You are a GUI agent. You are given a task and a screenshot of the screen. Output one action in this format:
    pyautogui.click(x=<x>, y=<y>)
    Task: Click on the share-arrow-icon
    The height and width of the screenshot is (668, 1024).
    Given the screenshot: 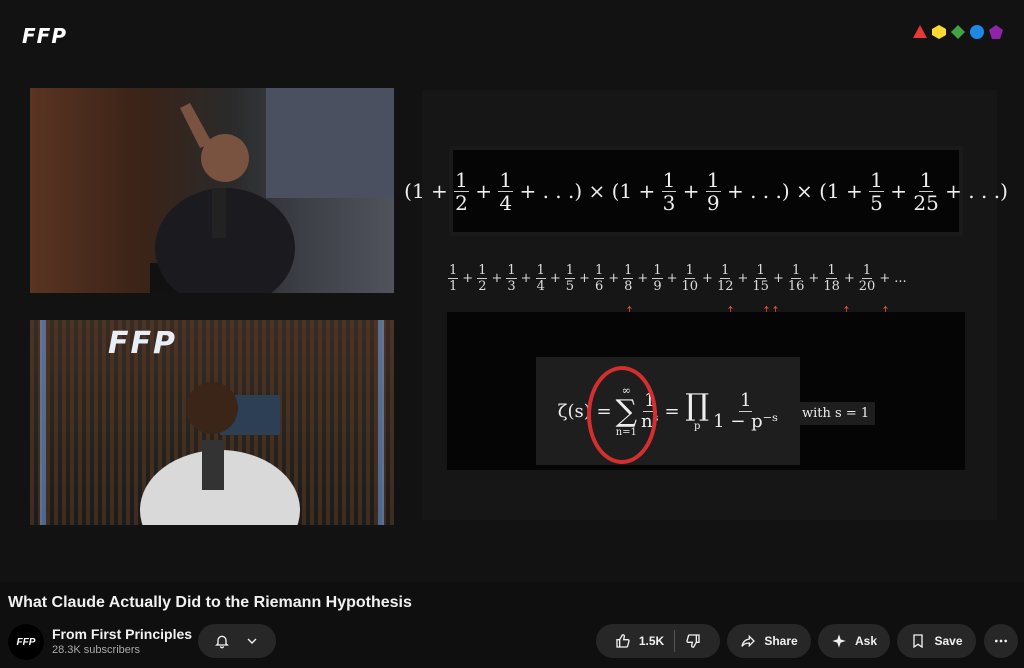 What is the action you would take?
    pyautogui.click(x=748, y=641)
    